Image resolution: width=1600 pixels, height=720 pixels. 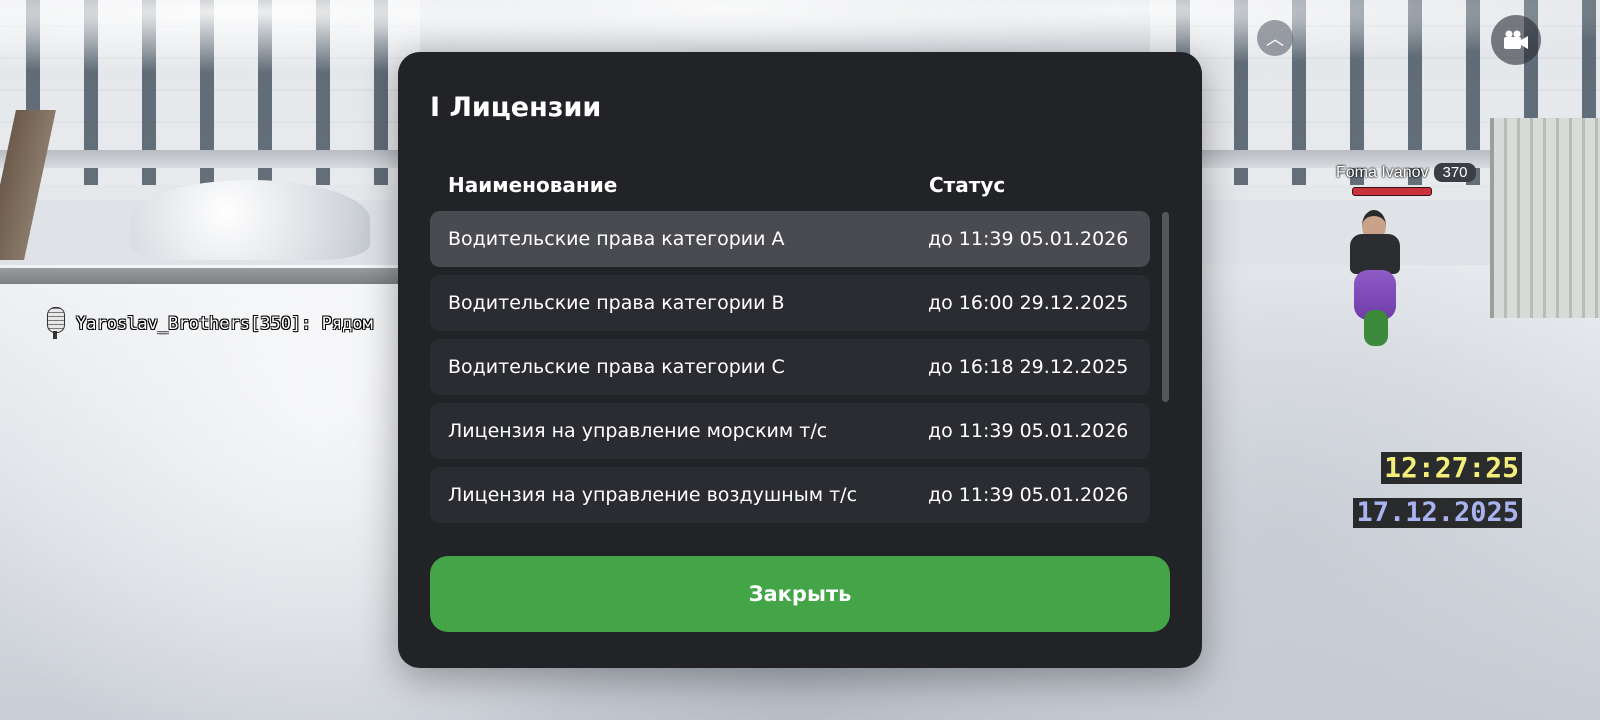 I want to click on collapse-button: ︿, so click(x=1275, y=38).